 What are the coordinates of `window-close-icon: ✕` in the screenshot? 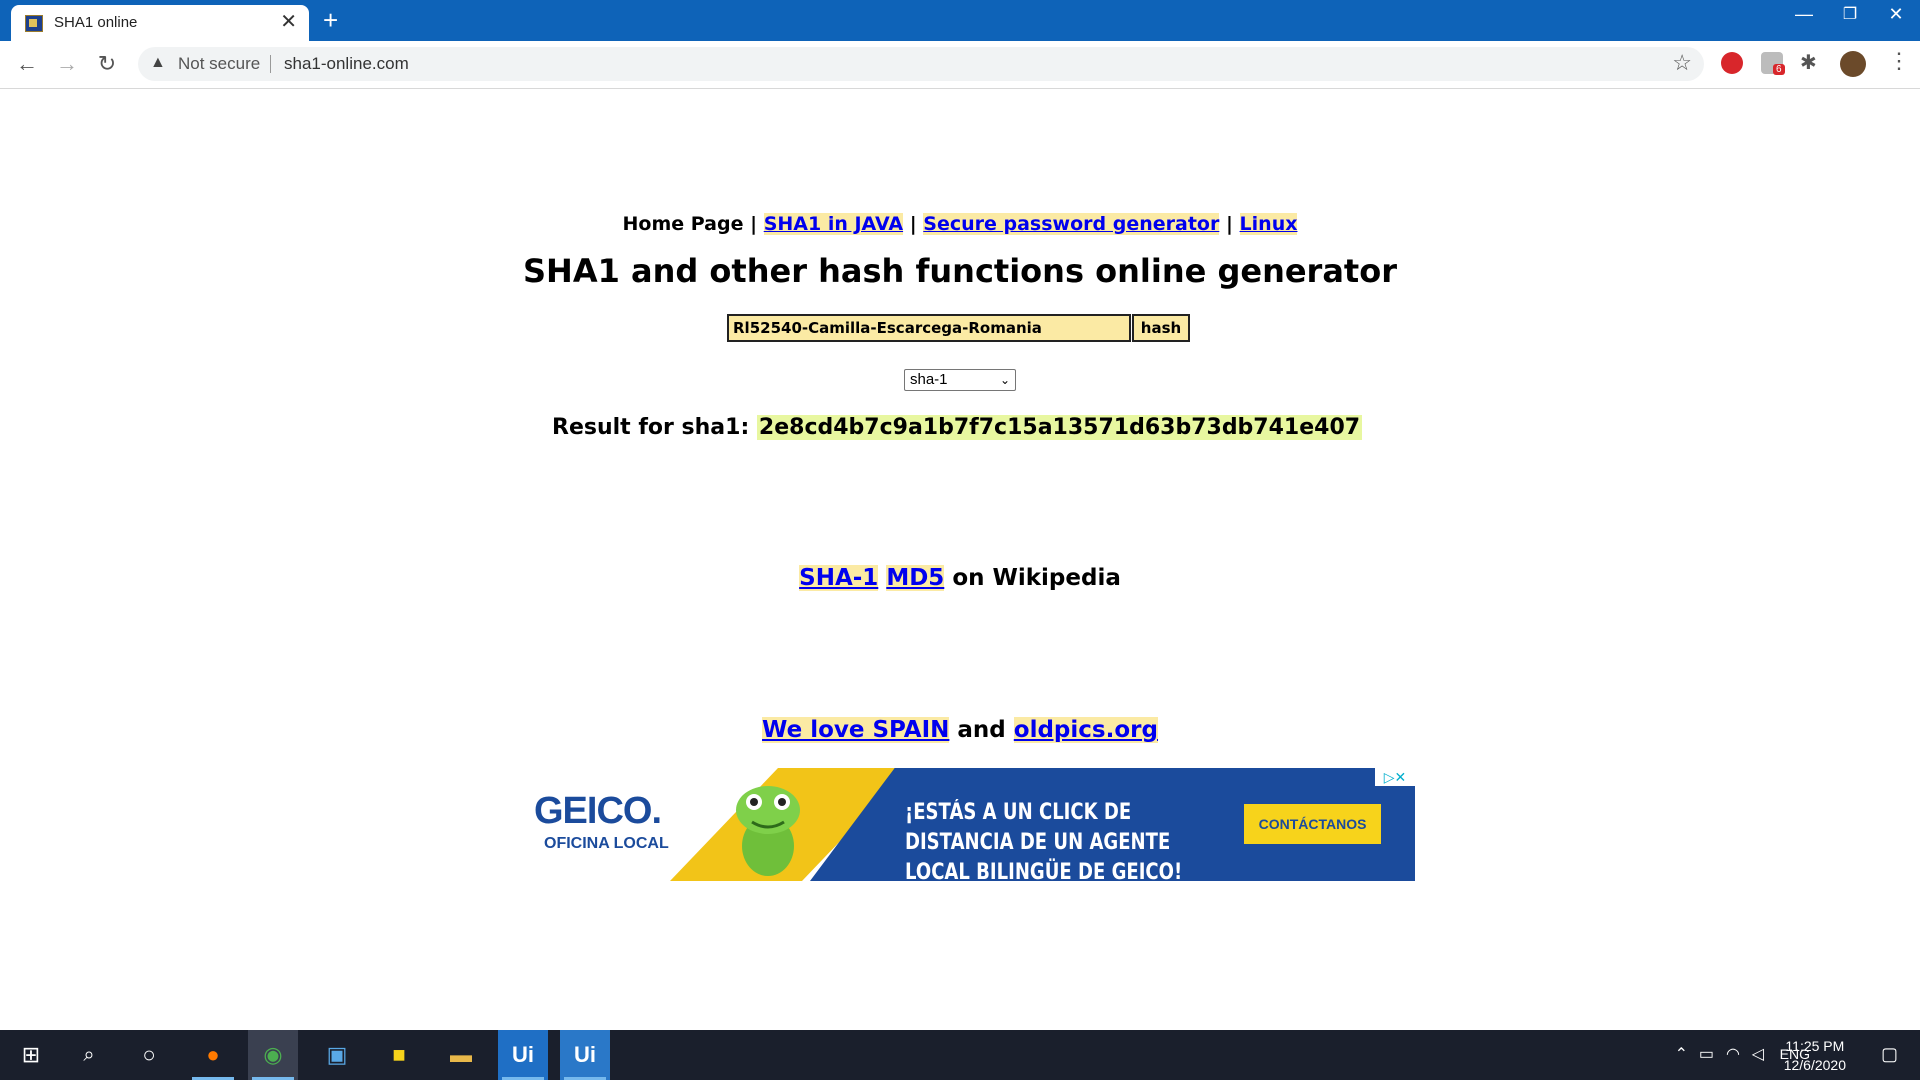 It's located at (1896, 14).